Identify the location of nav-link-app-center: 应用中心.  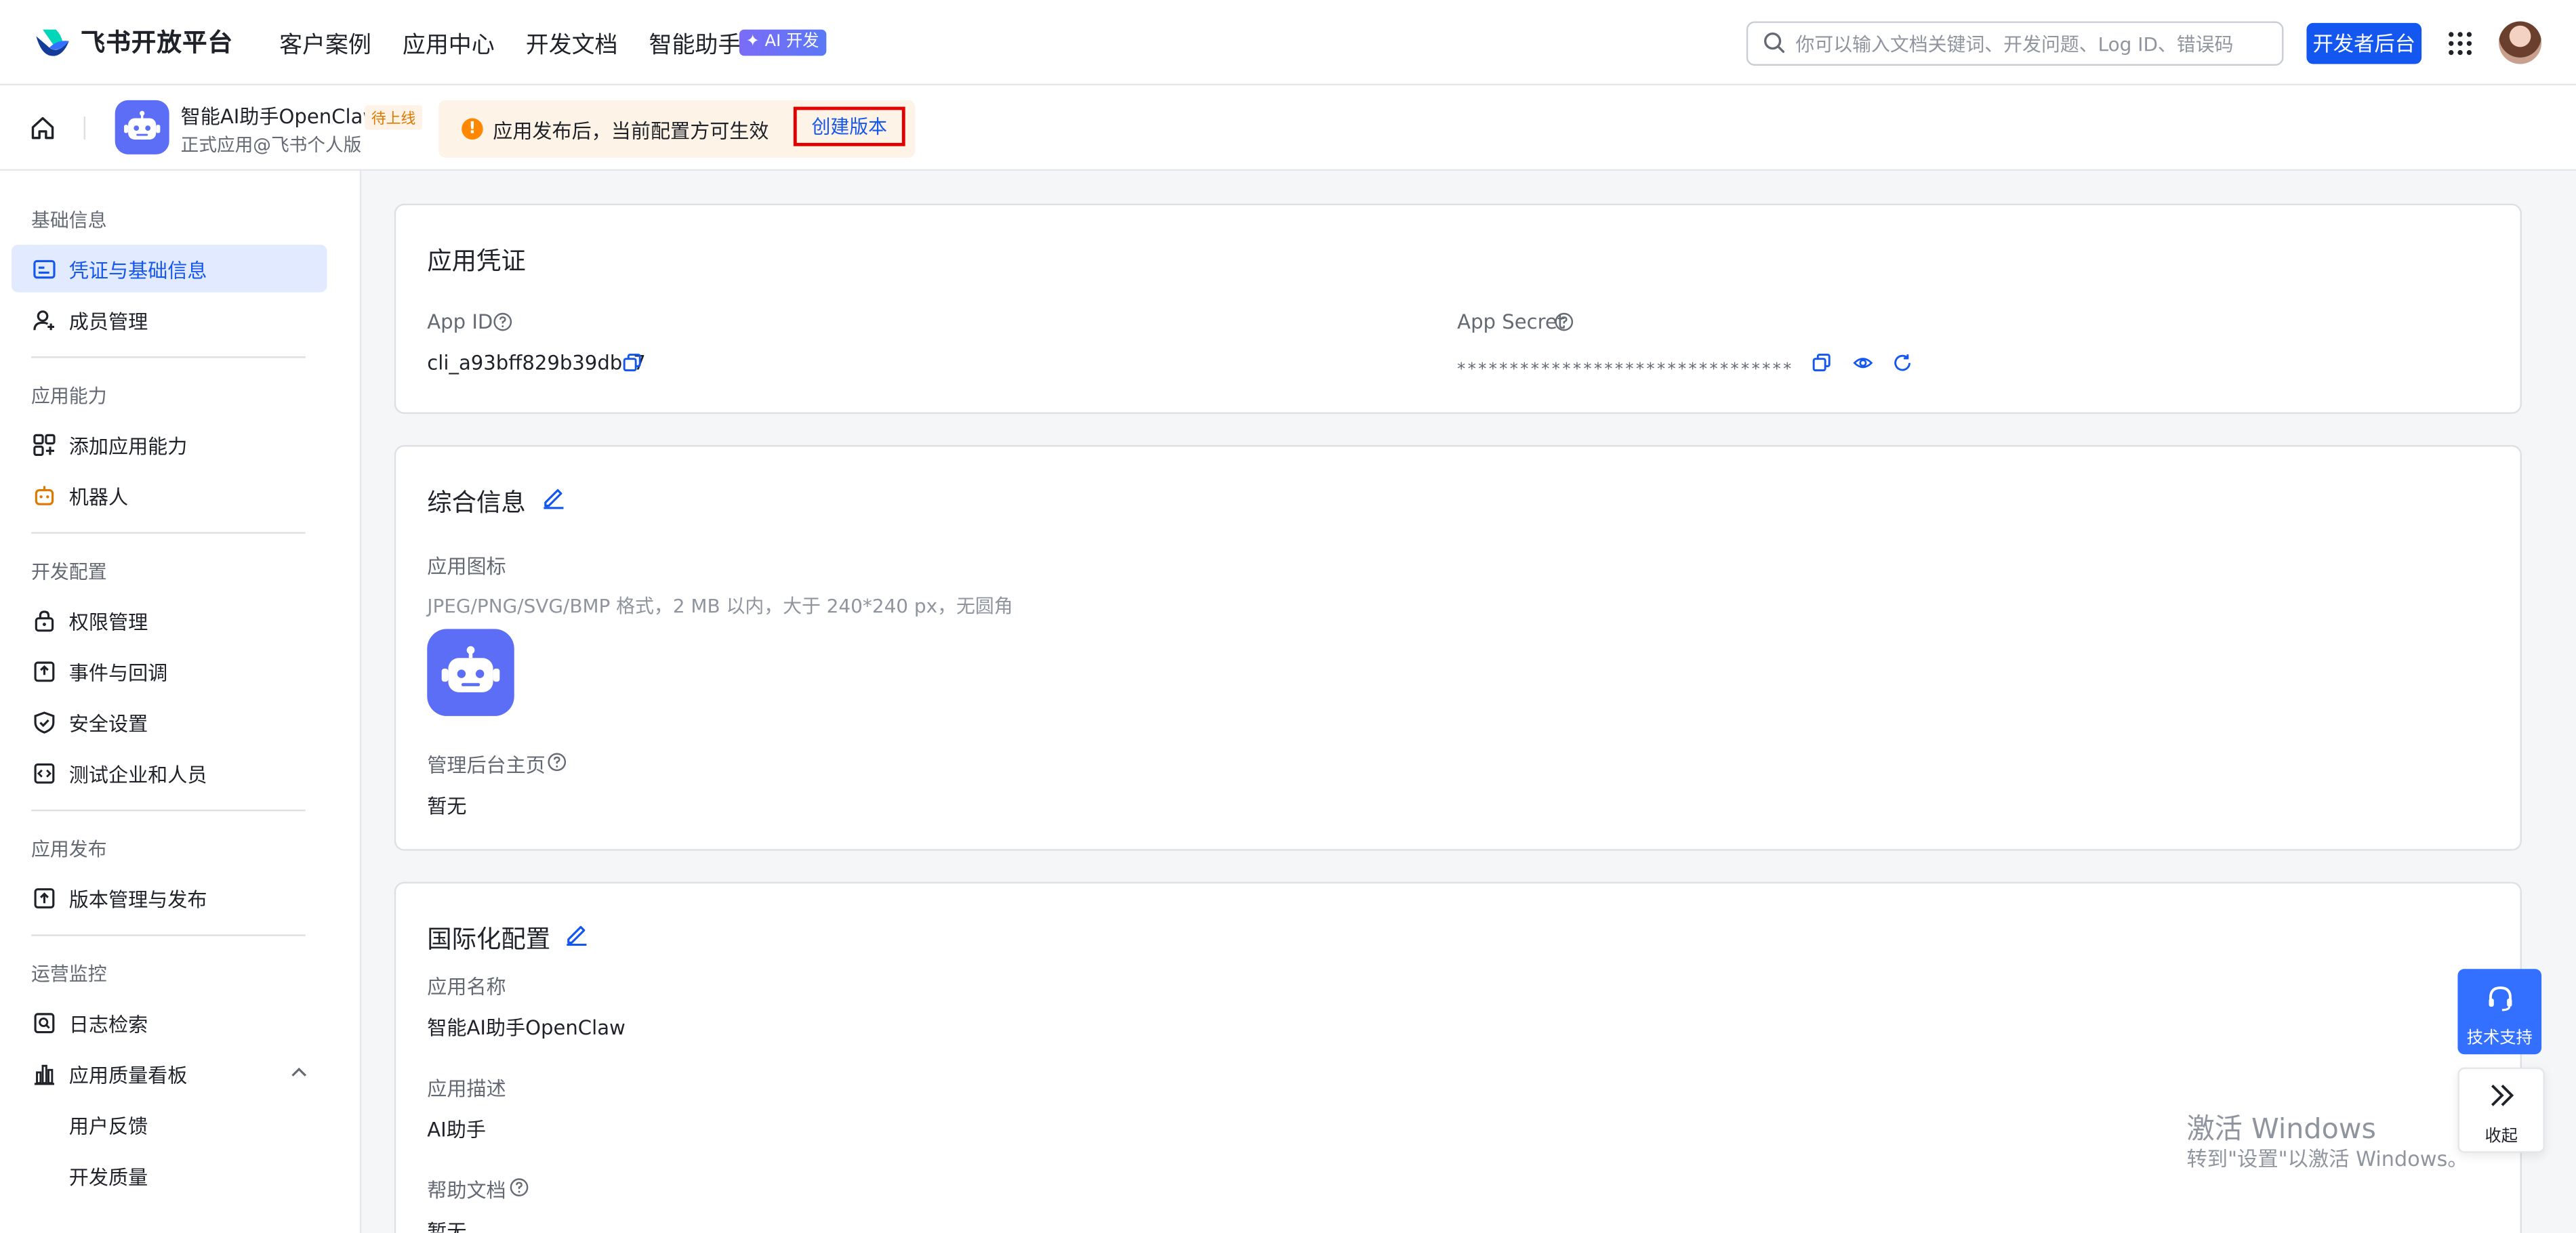
(449, 44).